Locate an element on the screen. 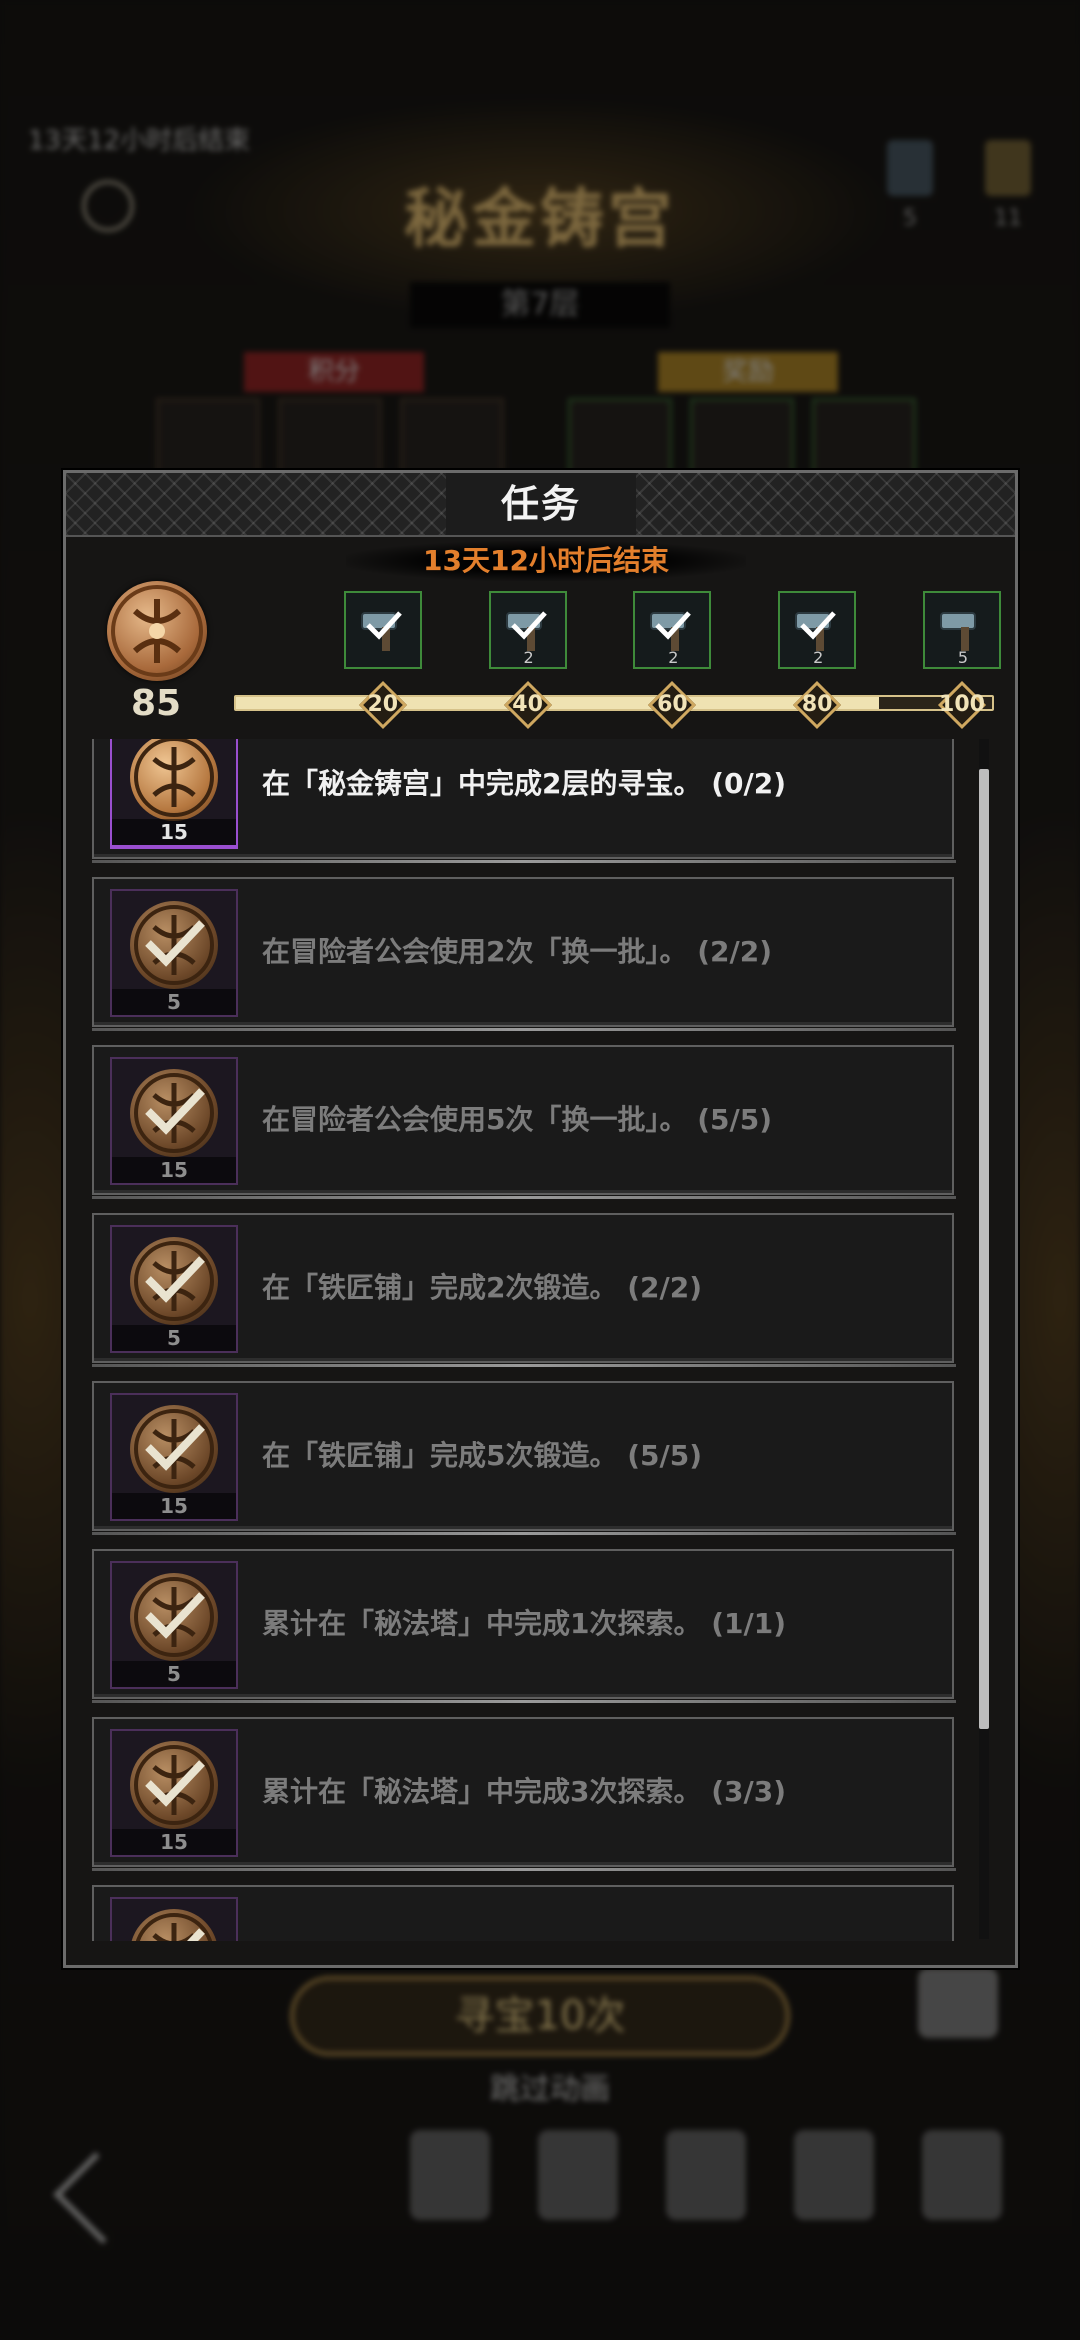 This screenshot has height=2340, width=1080. milestone-value: 60 is located at coordinates (672, 704).